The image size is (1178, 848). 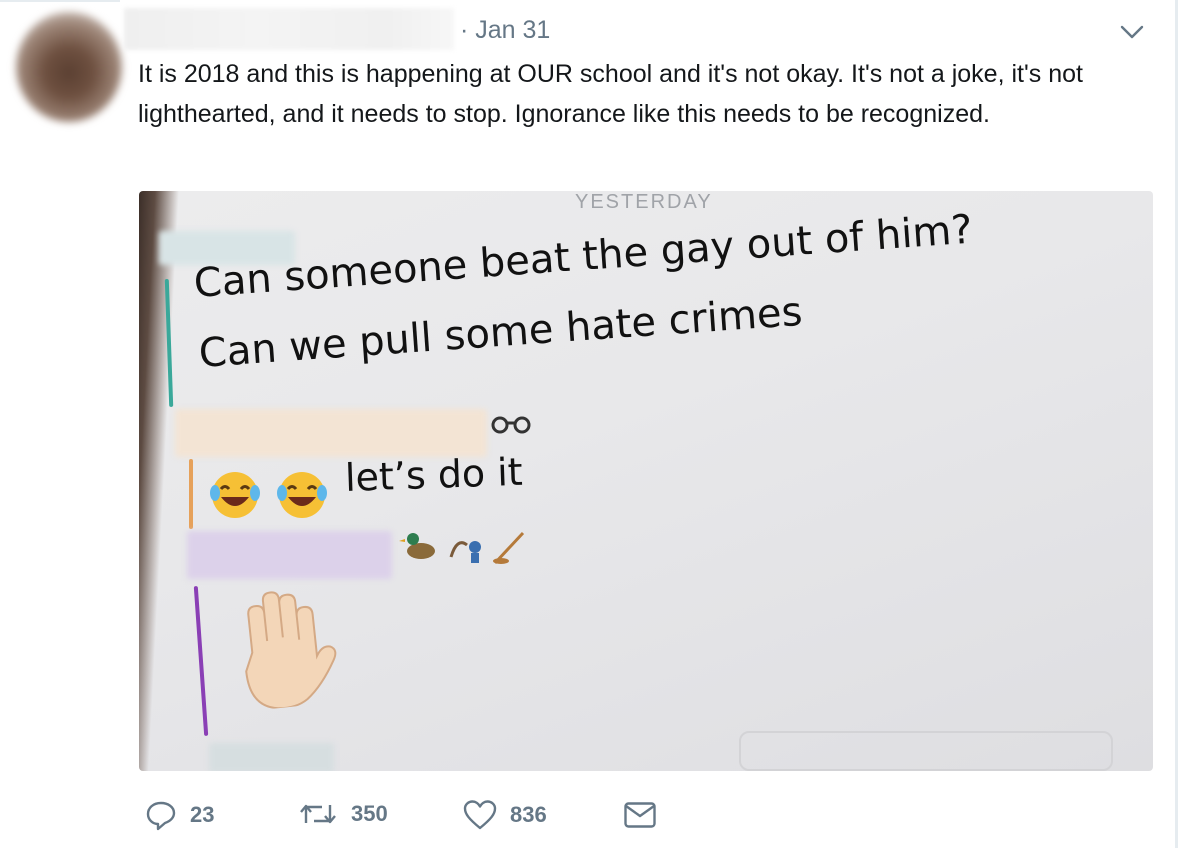 What do you see at coordinates (318, 814) in the screenshot?
I see `retweet-icon` at bounding box center [318, 814].